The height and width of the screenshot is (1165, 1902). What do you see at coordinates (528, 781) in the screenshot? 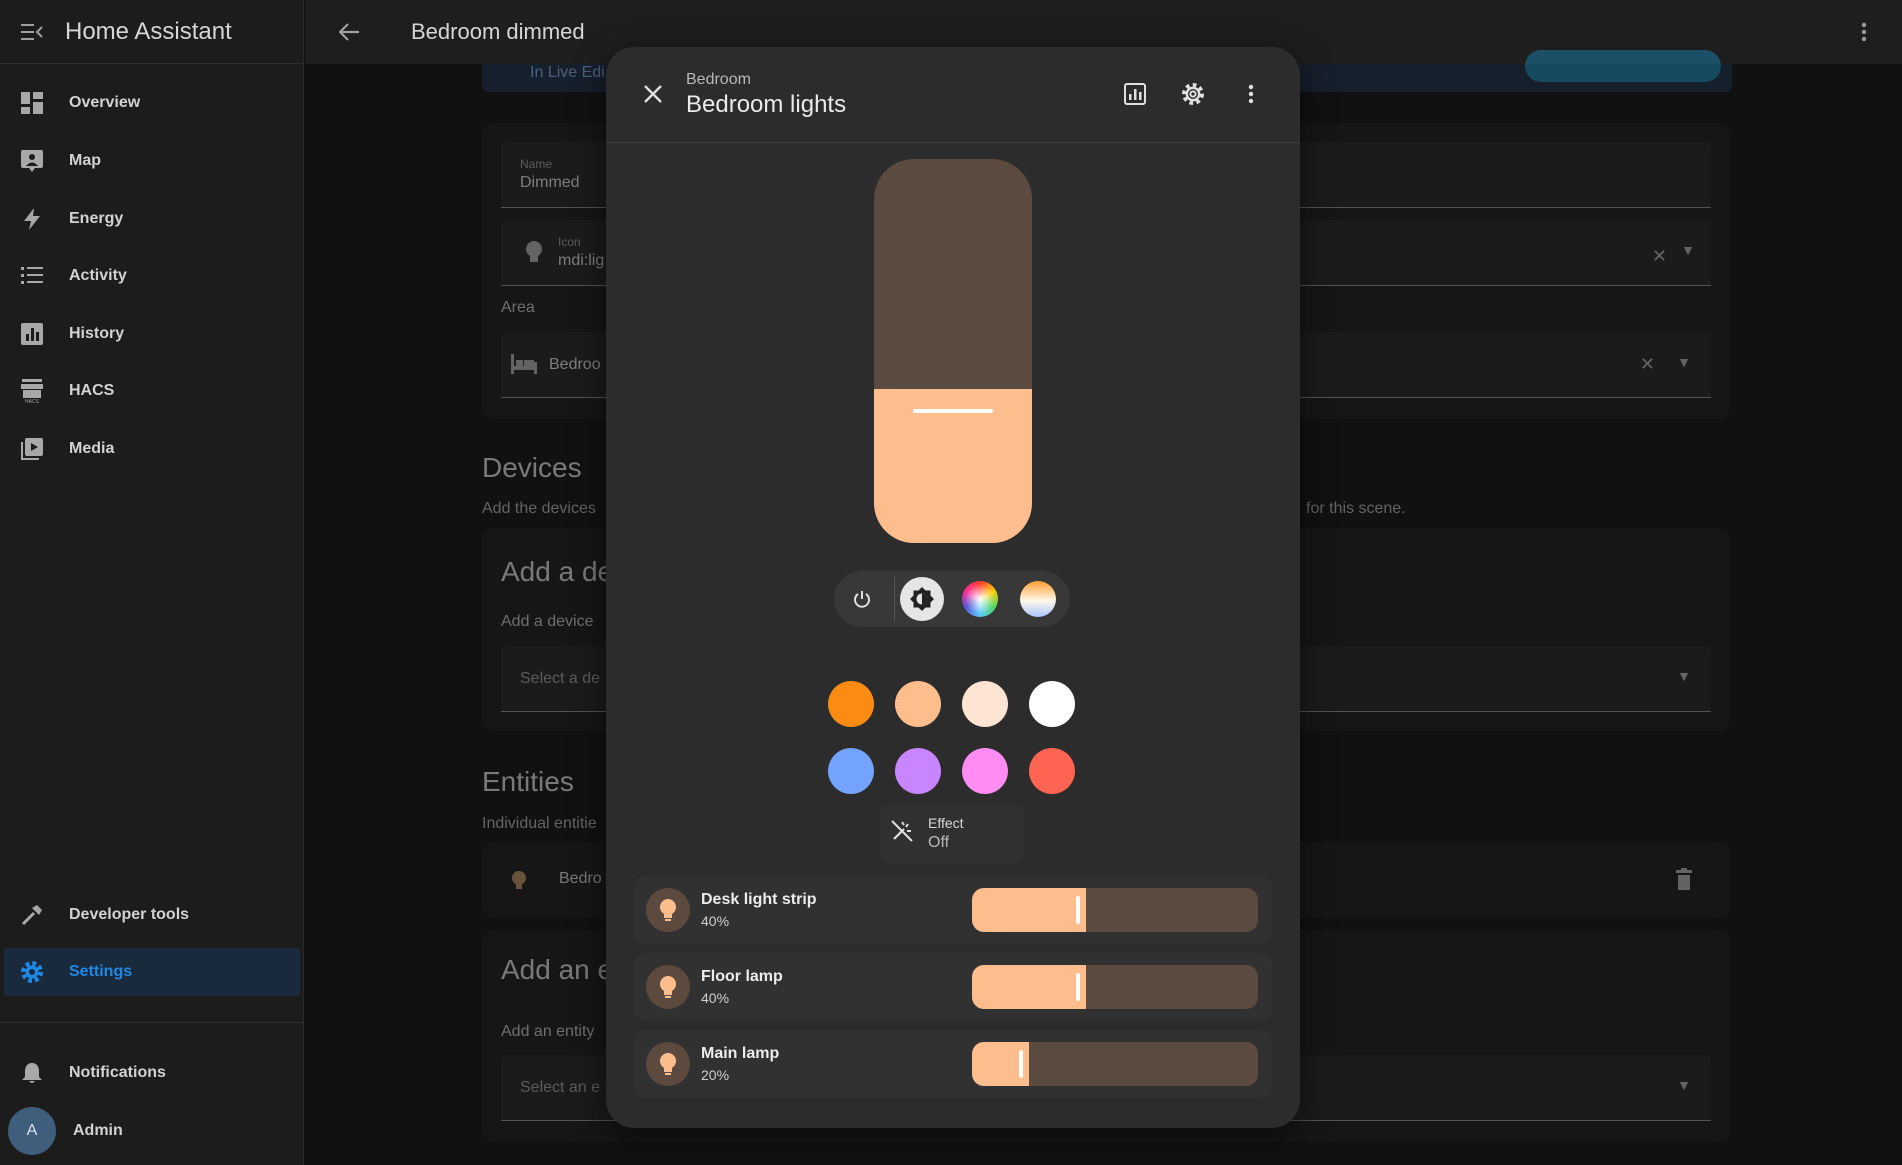
I see `entities-heading: Entities` at bounding box center [528, 781].